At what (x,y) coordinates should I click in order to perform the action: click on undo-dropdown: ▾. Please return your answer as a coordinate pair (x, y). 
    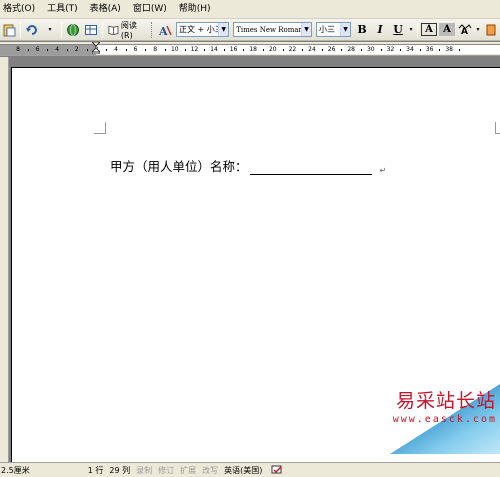
    Looking at the image, I should click on (50, 30).